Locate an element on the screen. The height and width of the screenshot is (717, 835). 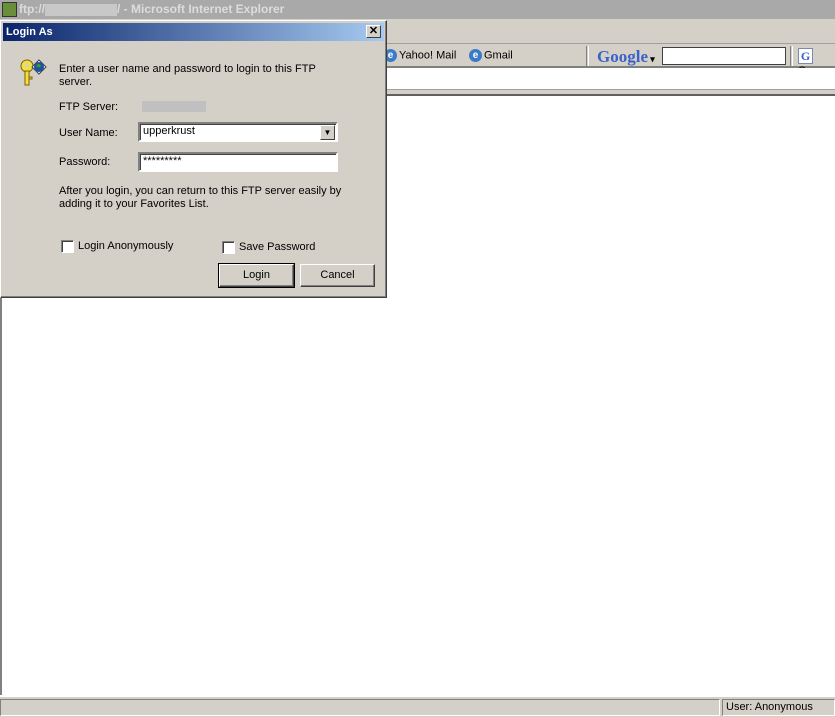
ie-icon: e is located at coordinates (475, 55).